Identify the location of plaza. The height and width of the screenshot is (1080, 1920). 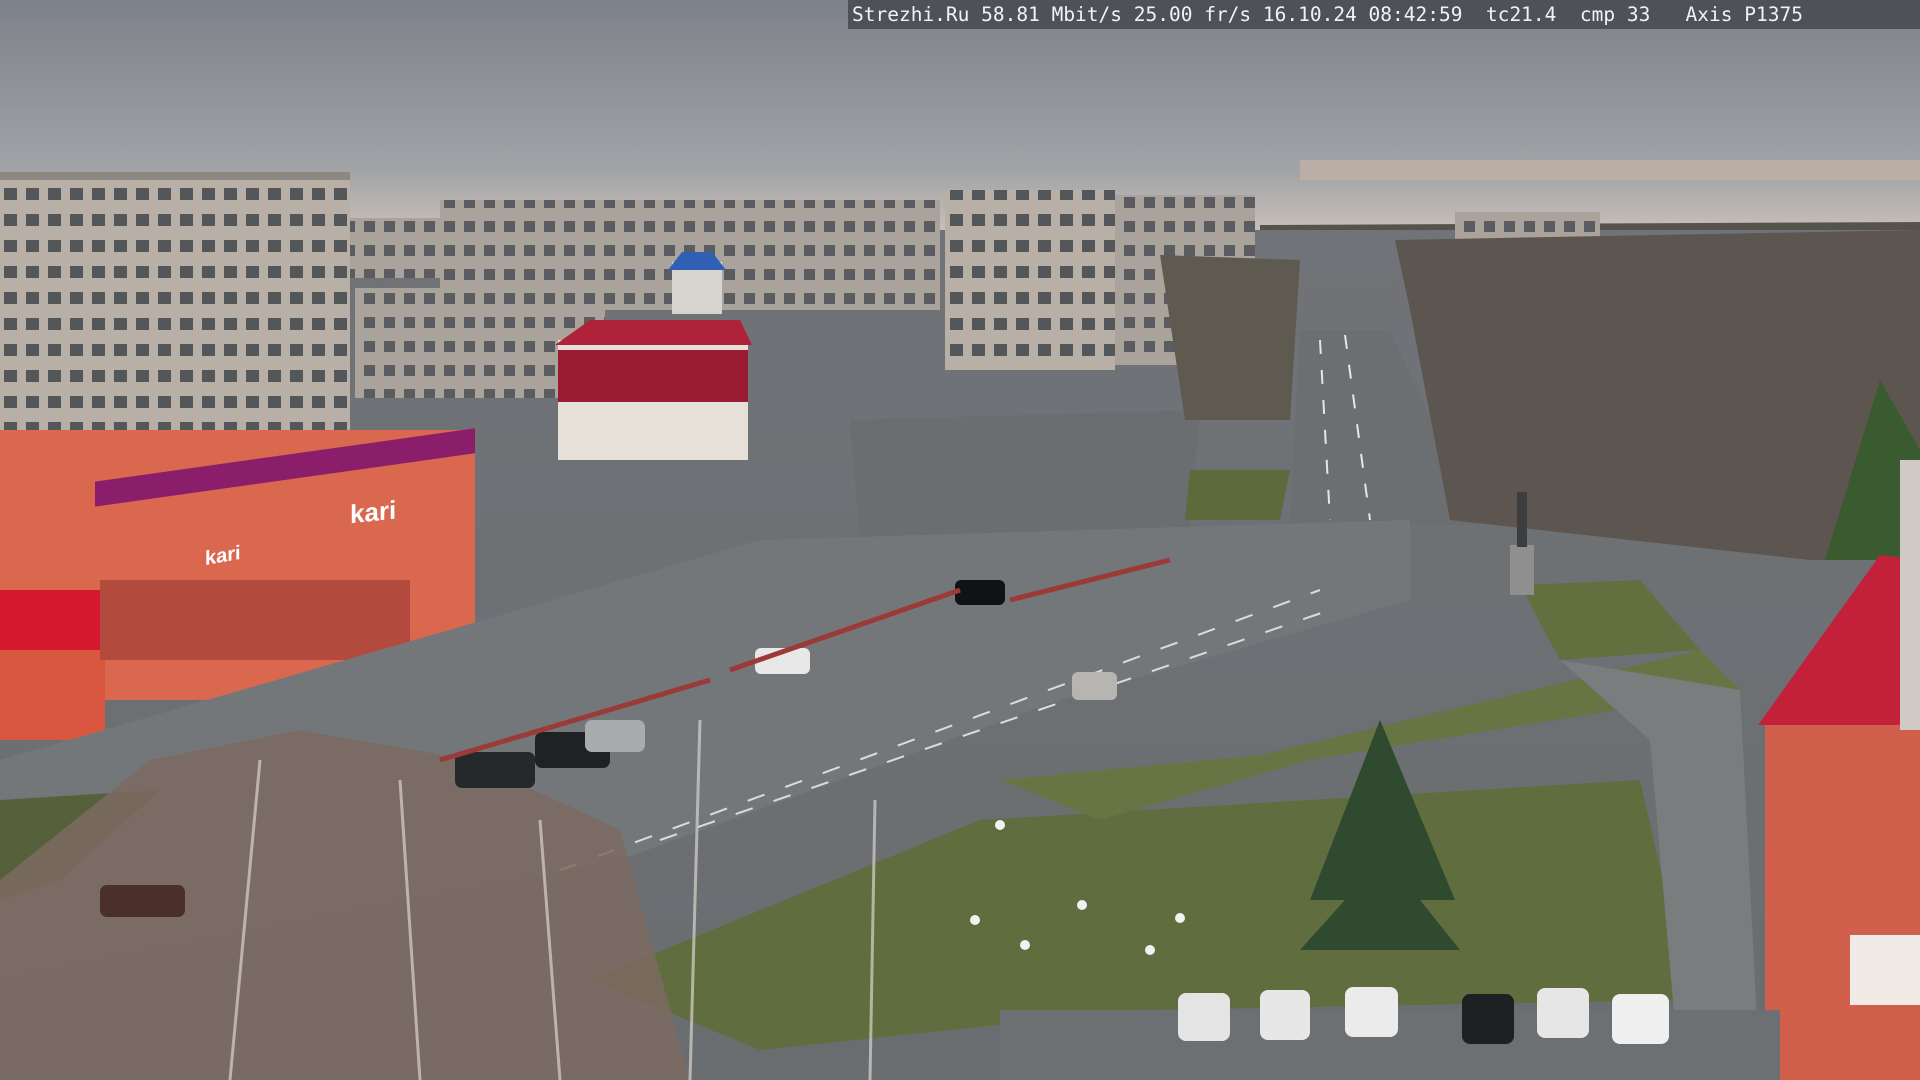
(1025, 475).